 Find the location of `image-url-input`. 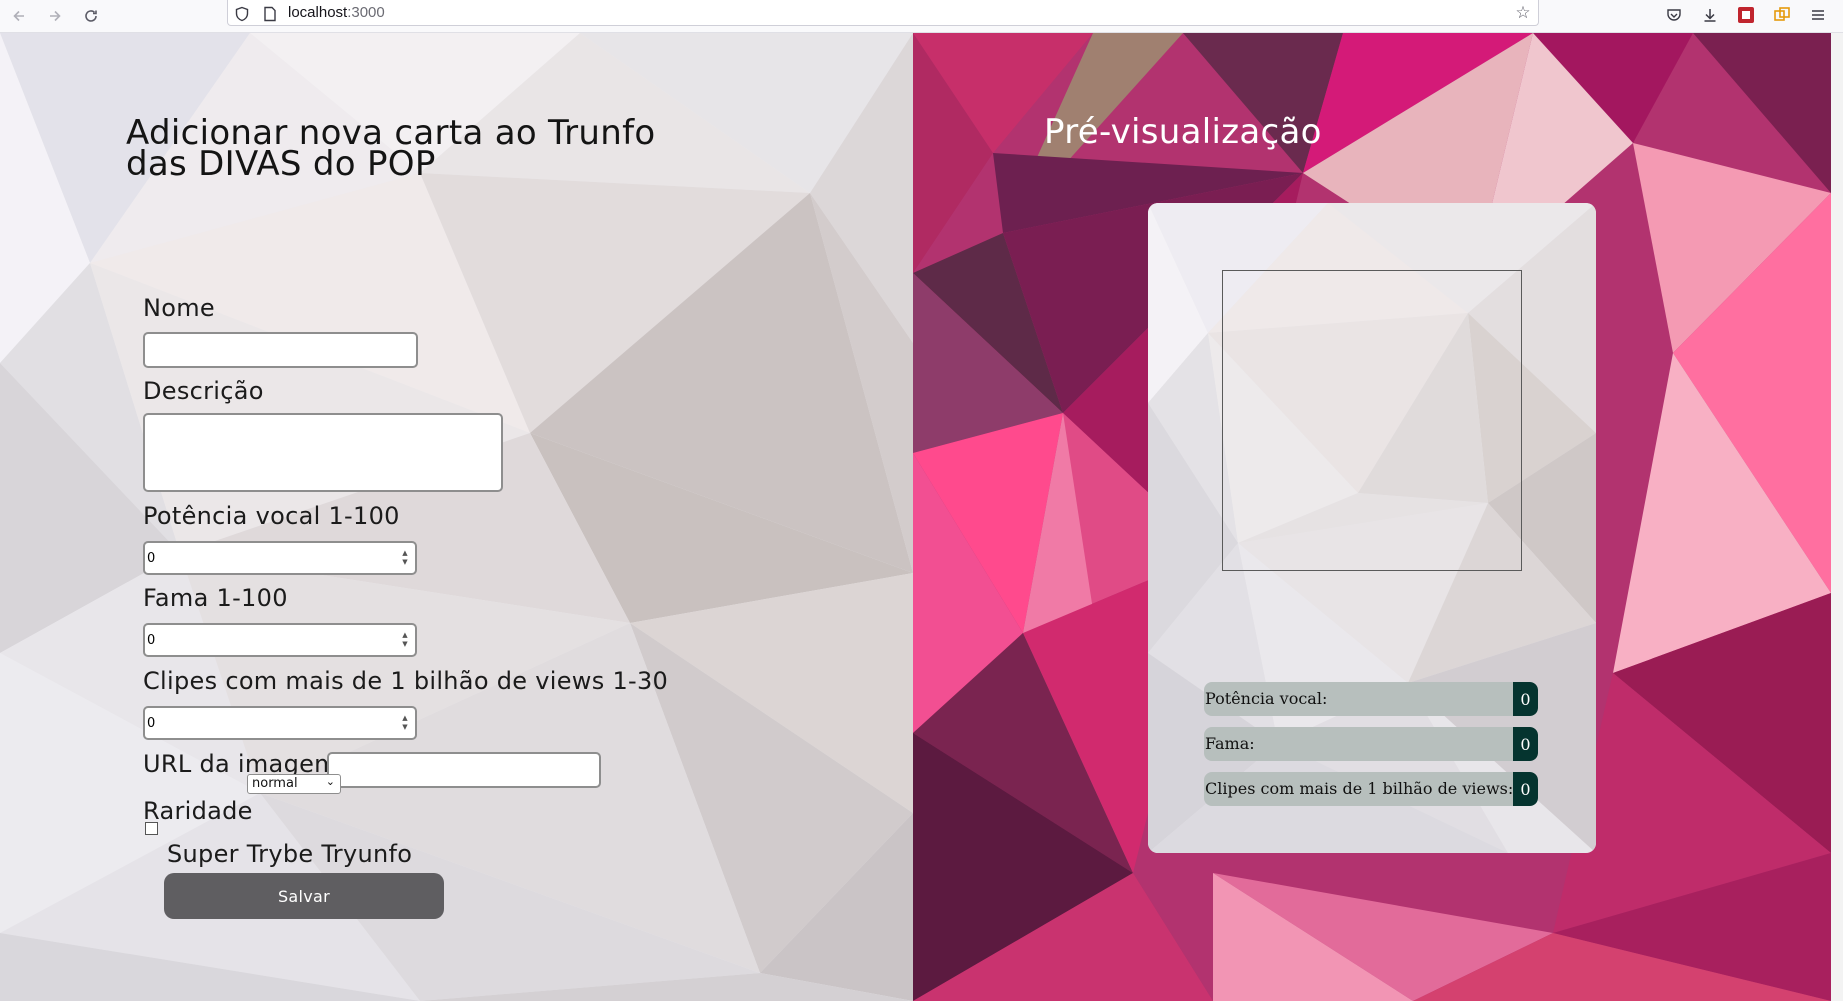

image-url-input is located at coordinates (464, 770).